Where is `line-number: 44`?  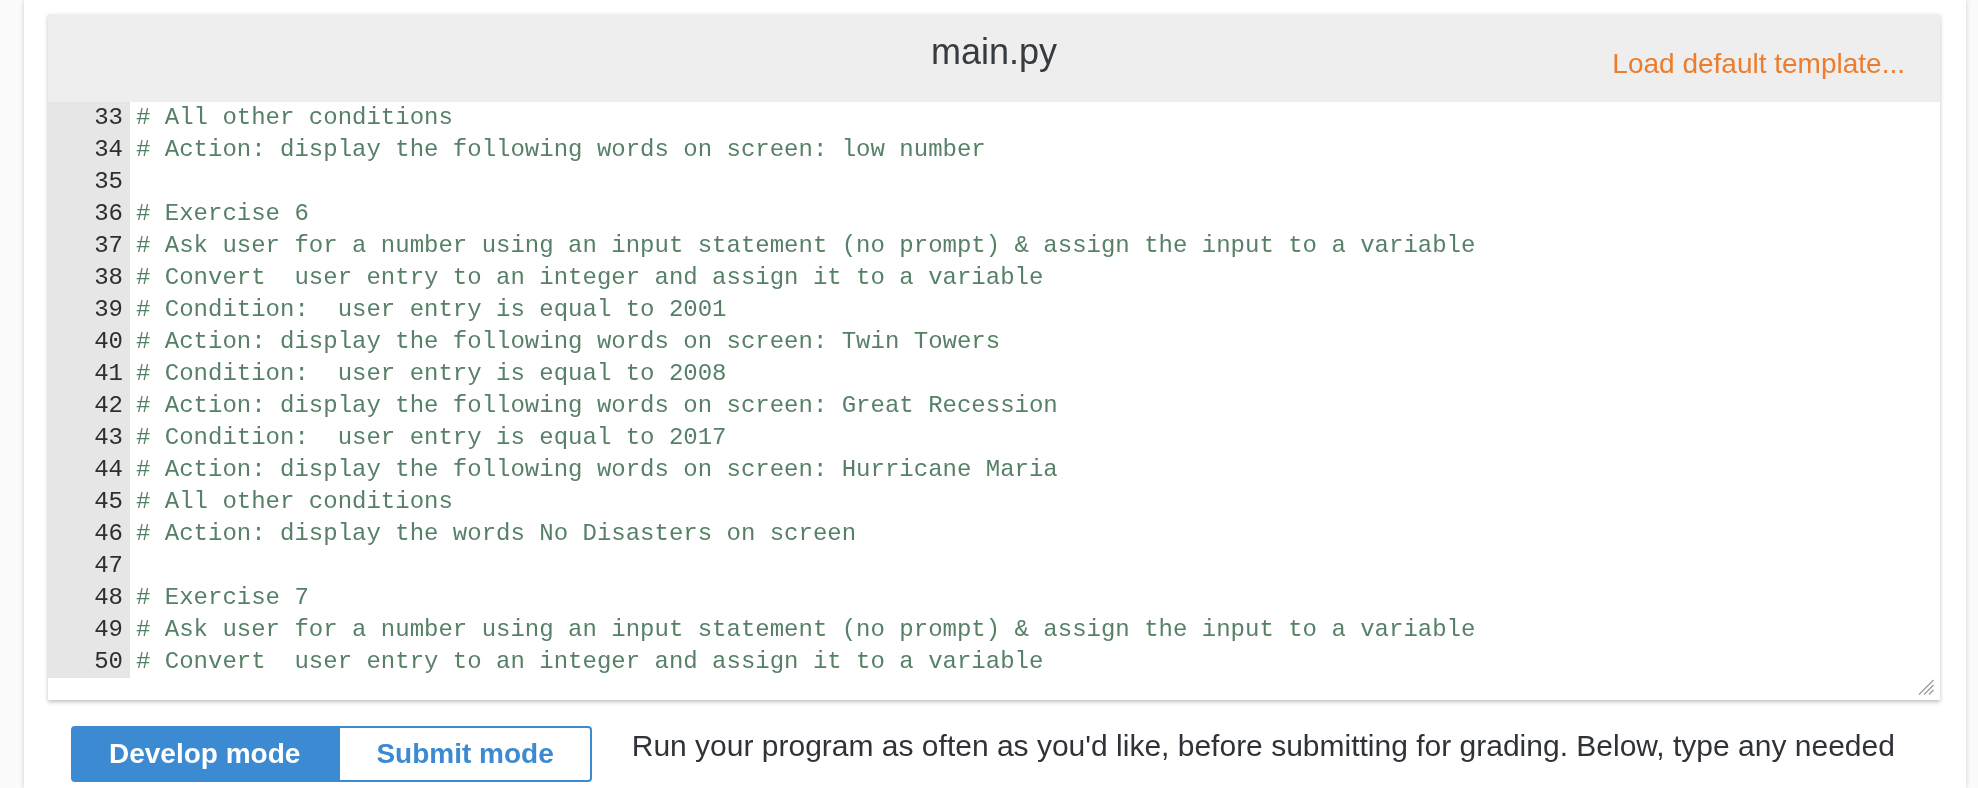 line-number: 44 is located at coordinates (89, 470).